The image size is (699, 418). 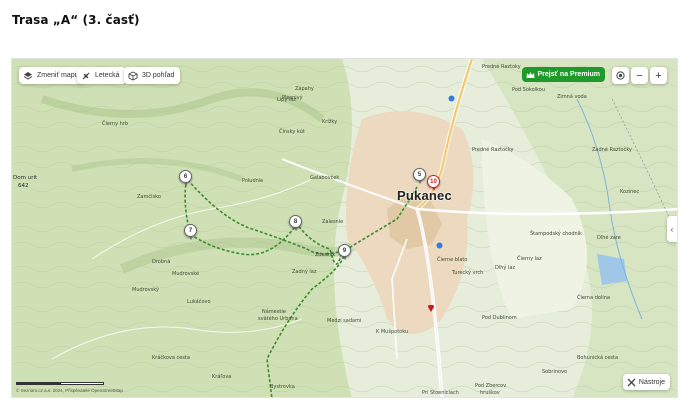 What do you see at coordinates (651, 382) in the screenshot?
I see `tools-label: Nástroje` at bounding box center [651, 382].